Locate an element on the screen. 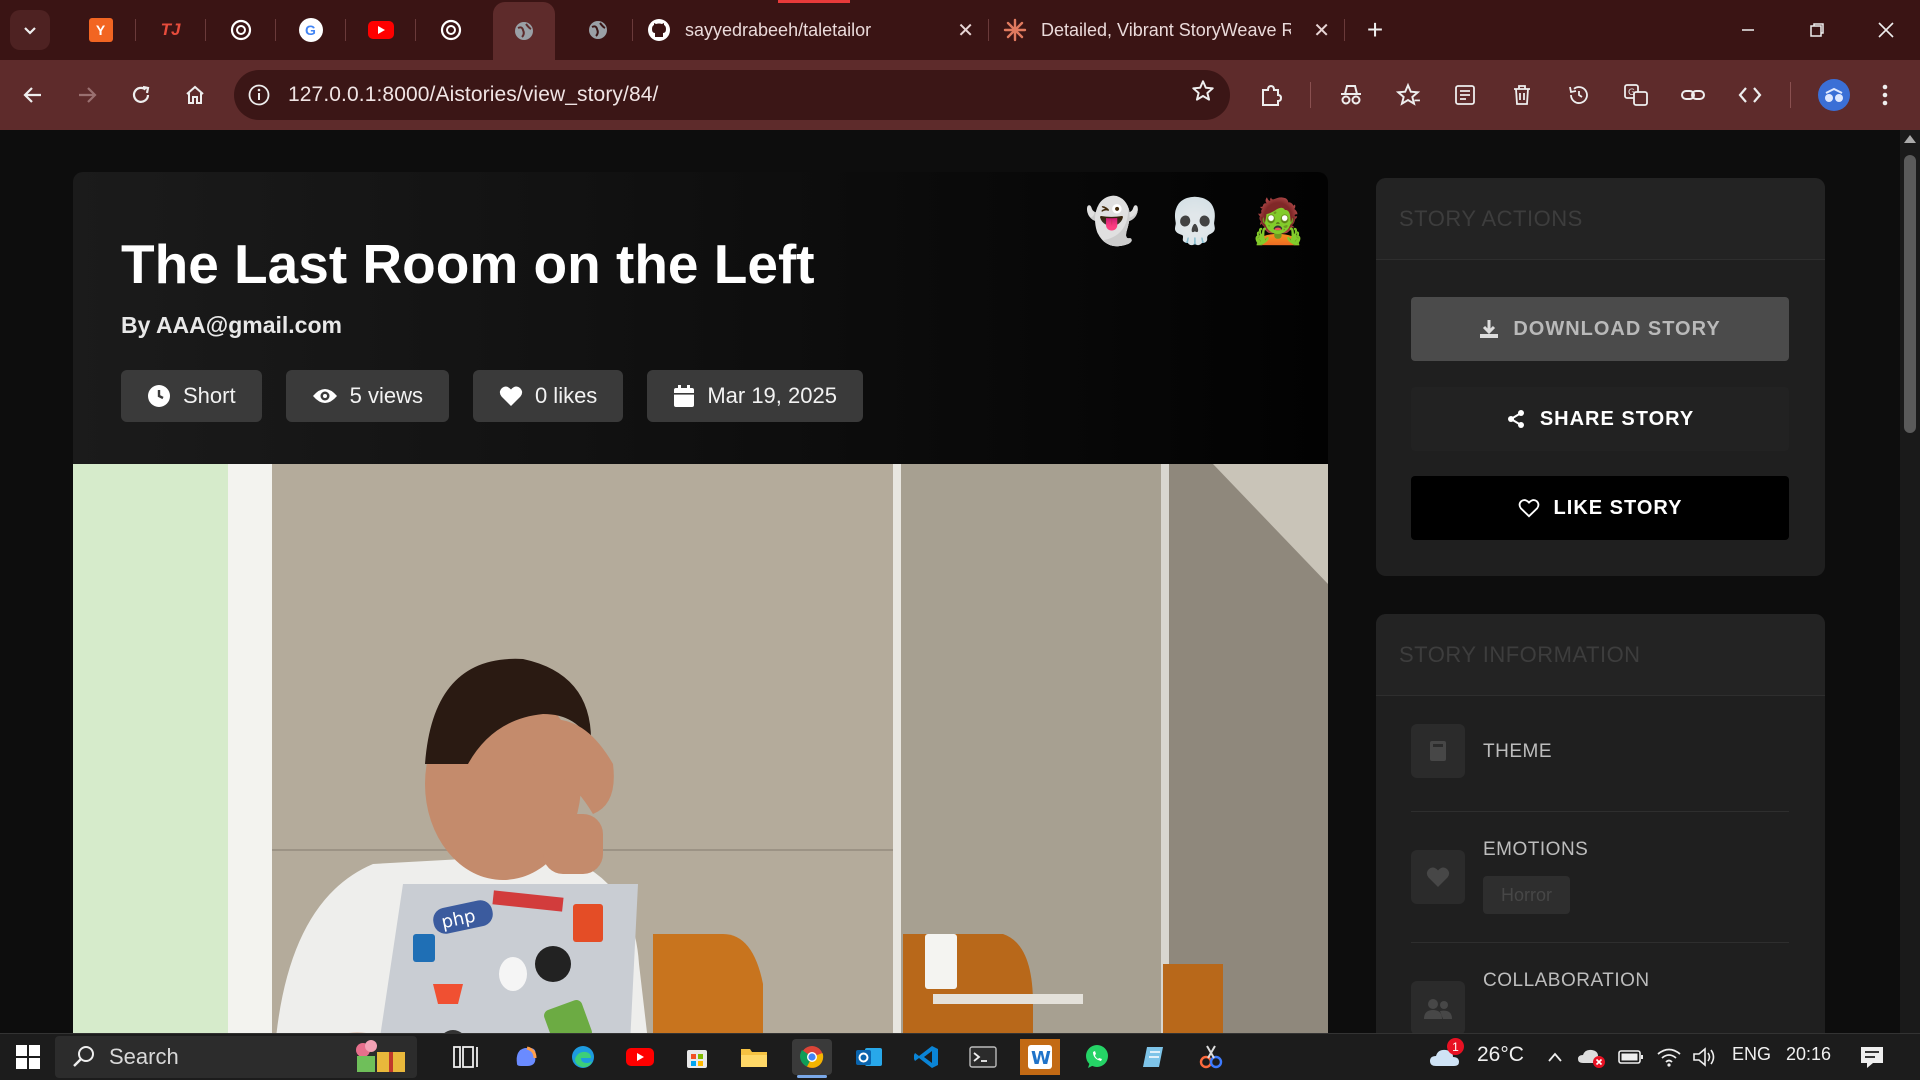 The height and width of the screenshot is (1080, 1920). chatgpt-icon is located at coordinates (450, 30).